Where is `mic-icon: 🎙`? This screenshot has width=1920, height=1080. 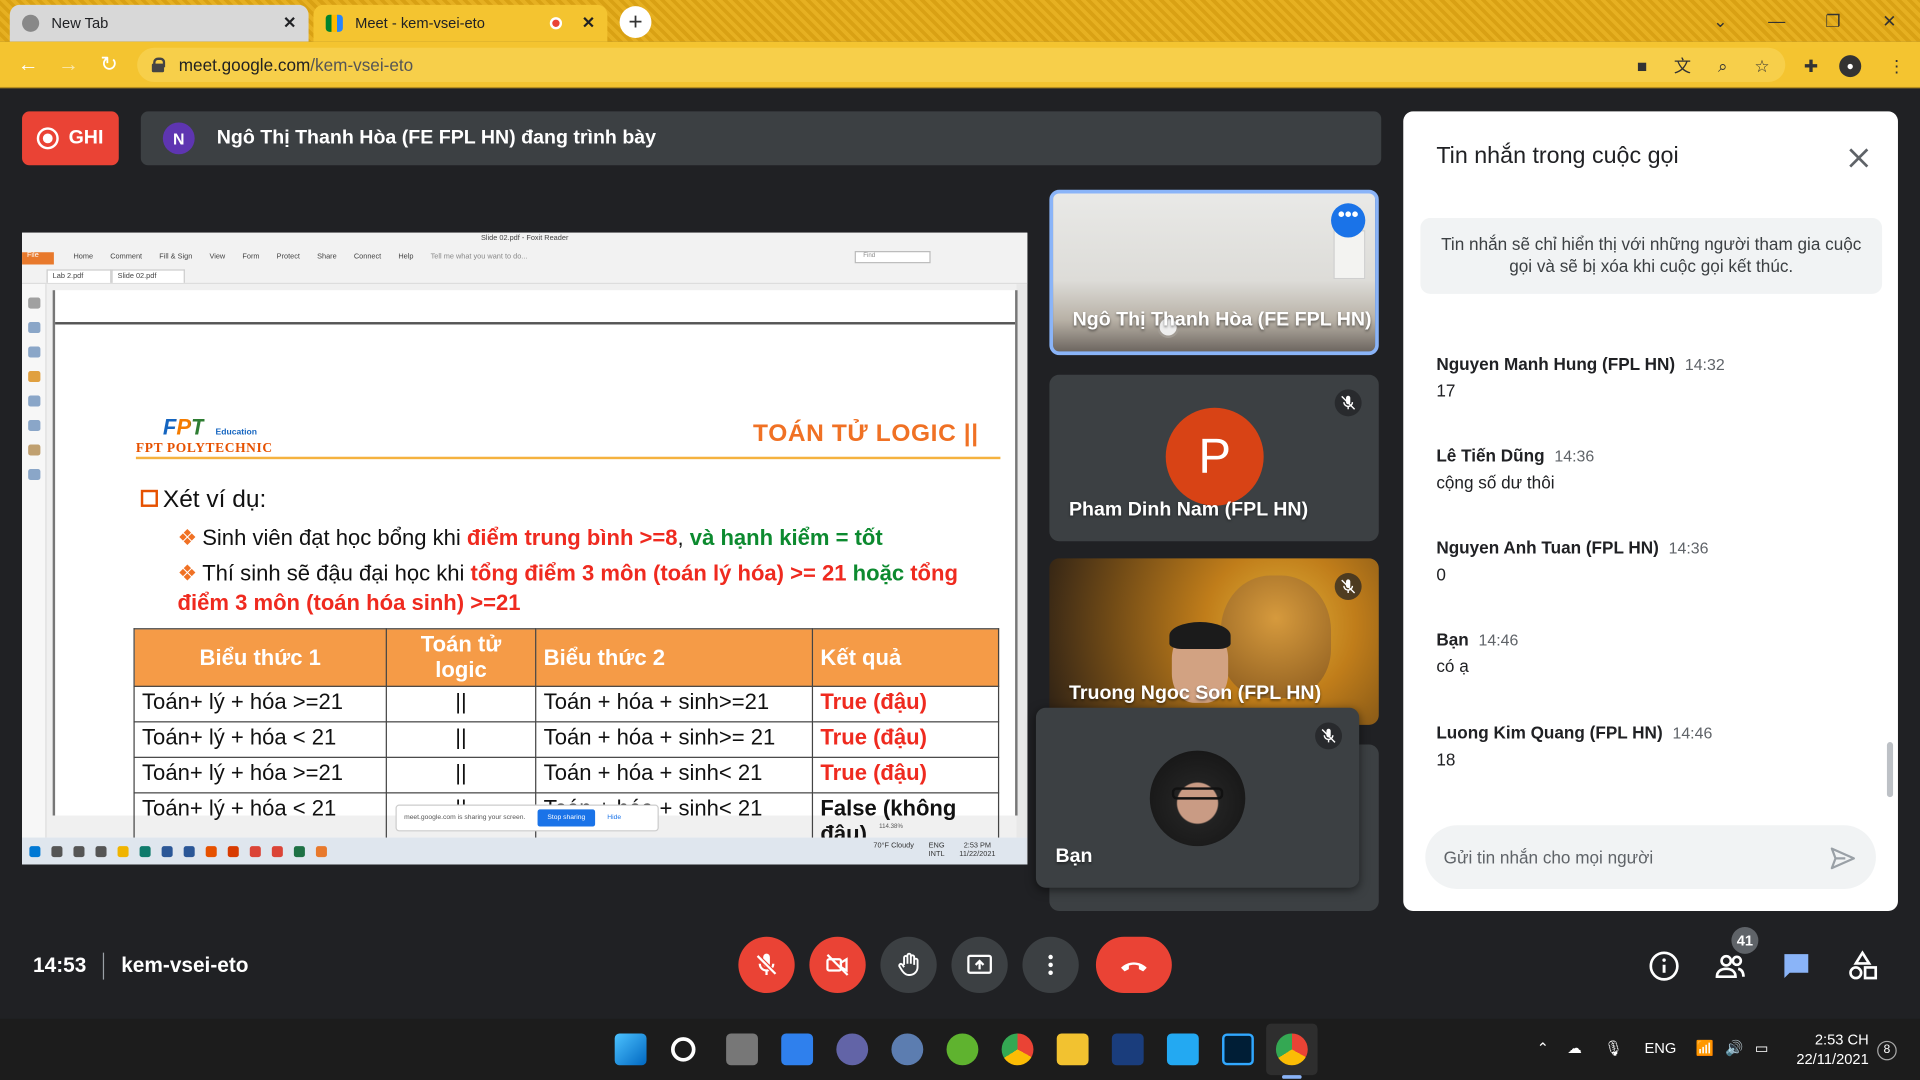 mic-icon: 🎙 is located at coordinates (1613, 1048).